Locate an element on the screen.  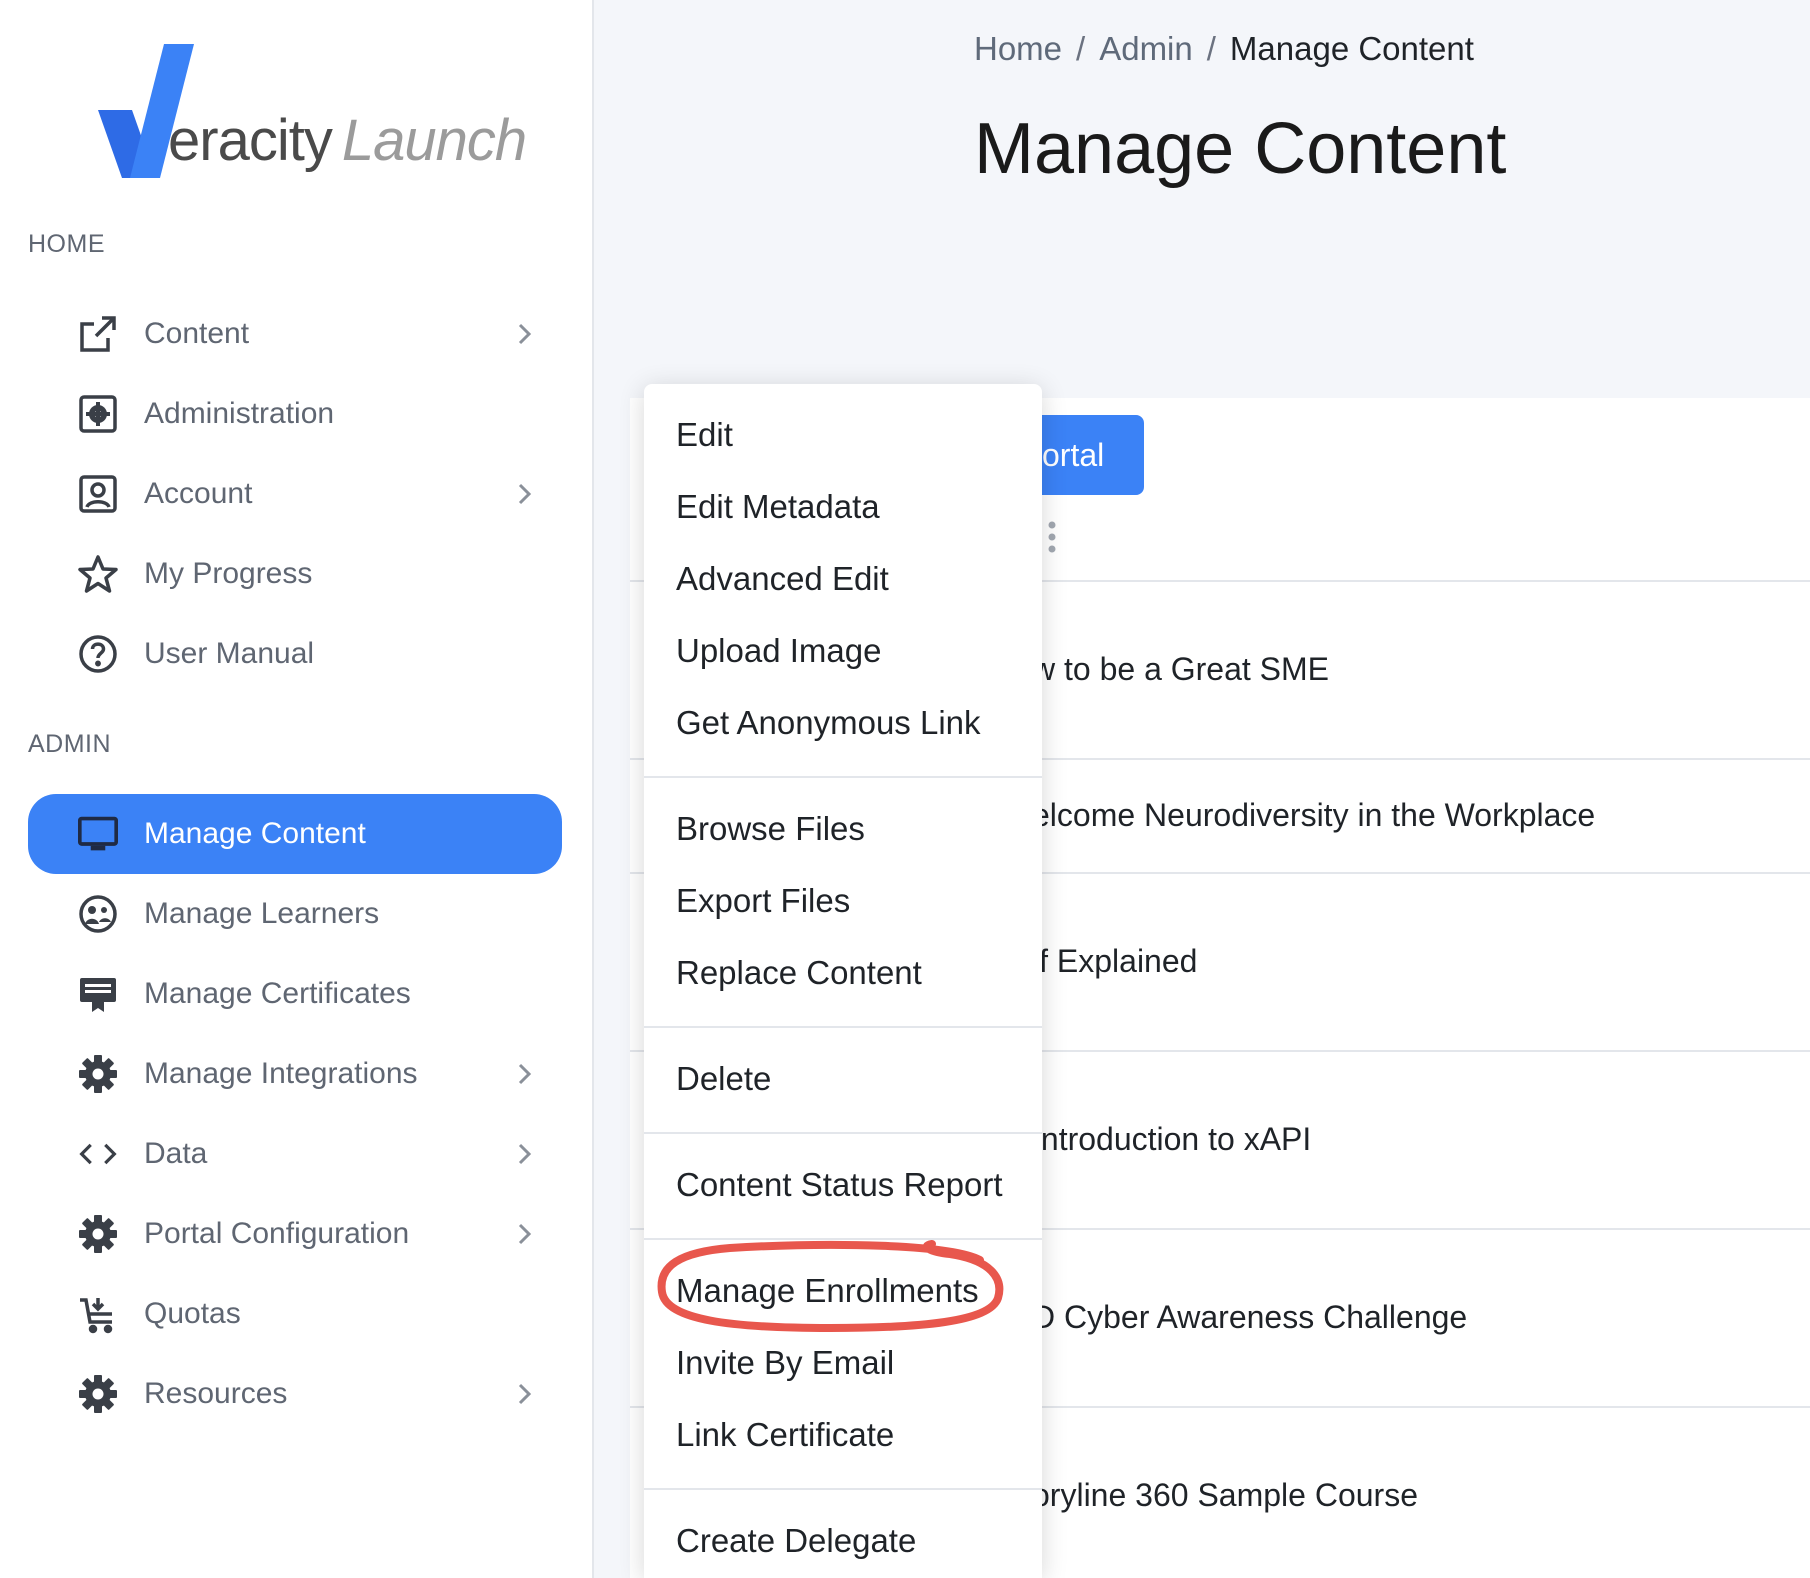
sidebar-item-label: Manage Certificates is located at coordinates (277, 993).